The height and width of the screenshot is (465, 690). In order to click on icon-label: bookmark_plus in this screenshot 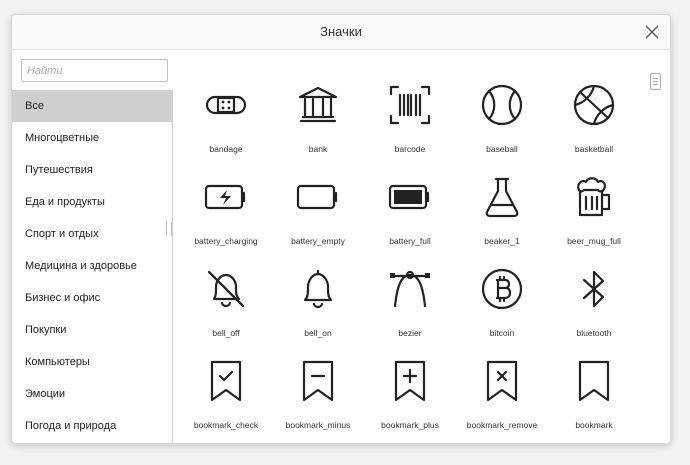, I will do `click(410, 425)`.